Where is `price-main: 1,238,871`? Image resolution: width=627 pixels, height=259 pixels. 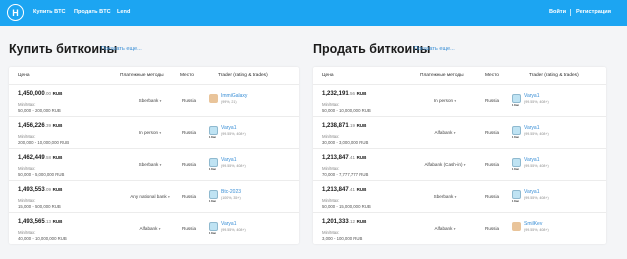 price-main: 1,238,871 is located at coordinates (335, 126).